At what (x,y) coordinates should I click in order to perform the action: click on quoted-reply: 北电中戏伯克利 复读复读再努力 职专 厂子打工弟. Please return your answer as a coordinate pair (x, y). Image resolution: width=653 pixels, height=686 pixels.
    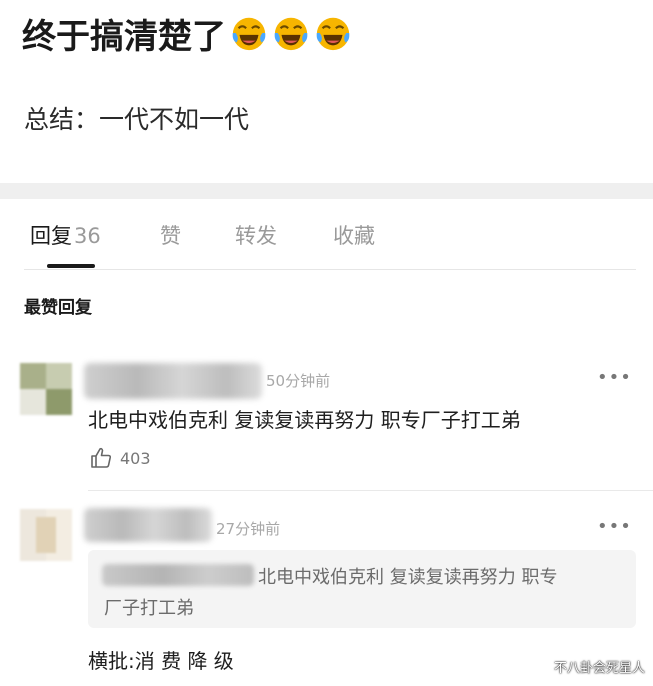
    Looking at the image, I should click on (362, 589).